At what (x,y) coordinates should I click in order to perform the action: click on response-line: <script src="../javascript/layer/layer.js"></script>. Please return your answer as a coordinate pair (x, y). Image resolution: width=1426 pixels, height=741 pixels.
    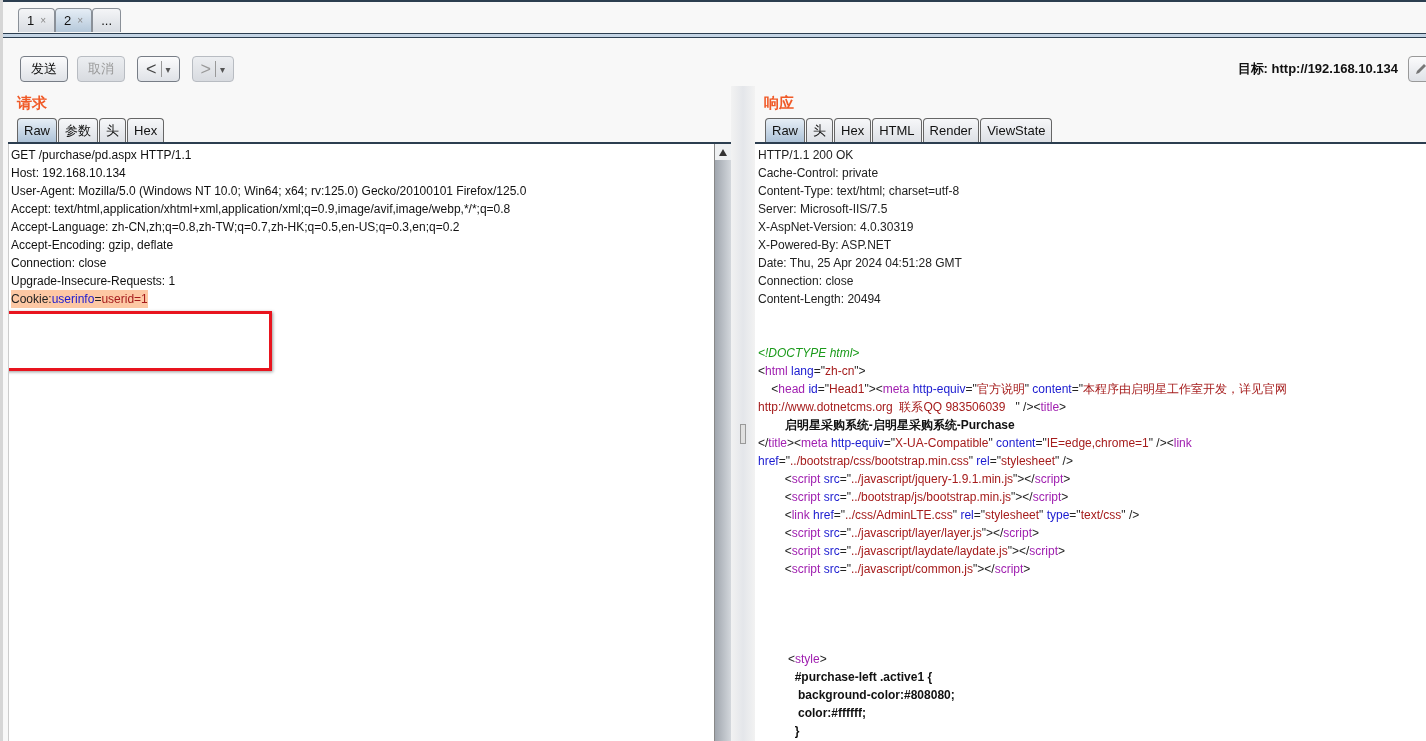
    Looking at the image, I should click on (911, 533).